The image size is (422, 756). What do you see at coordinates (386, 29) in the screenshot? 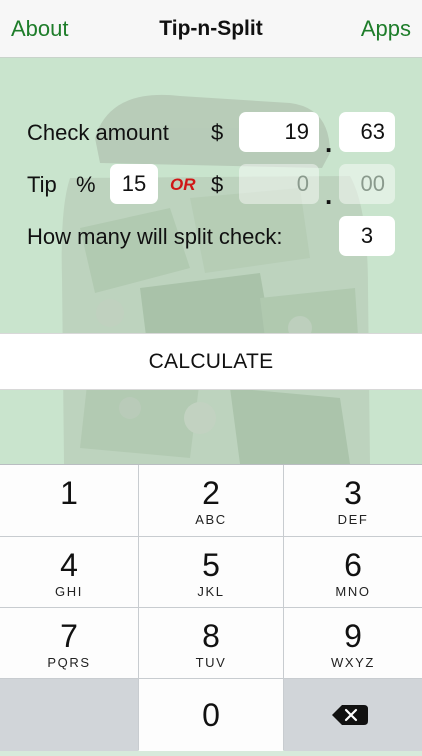
I see `apps-button: Apps` at bounding box center [386, 29].